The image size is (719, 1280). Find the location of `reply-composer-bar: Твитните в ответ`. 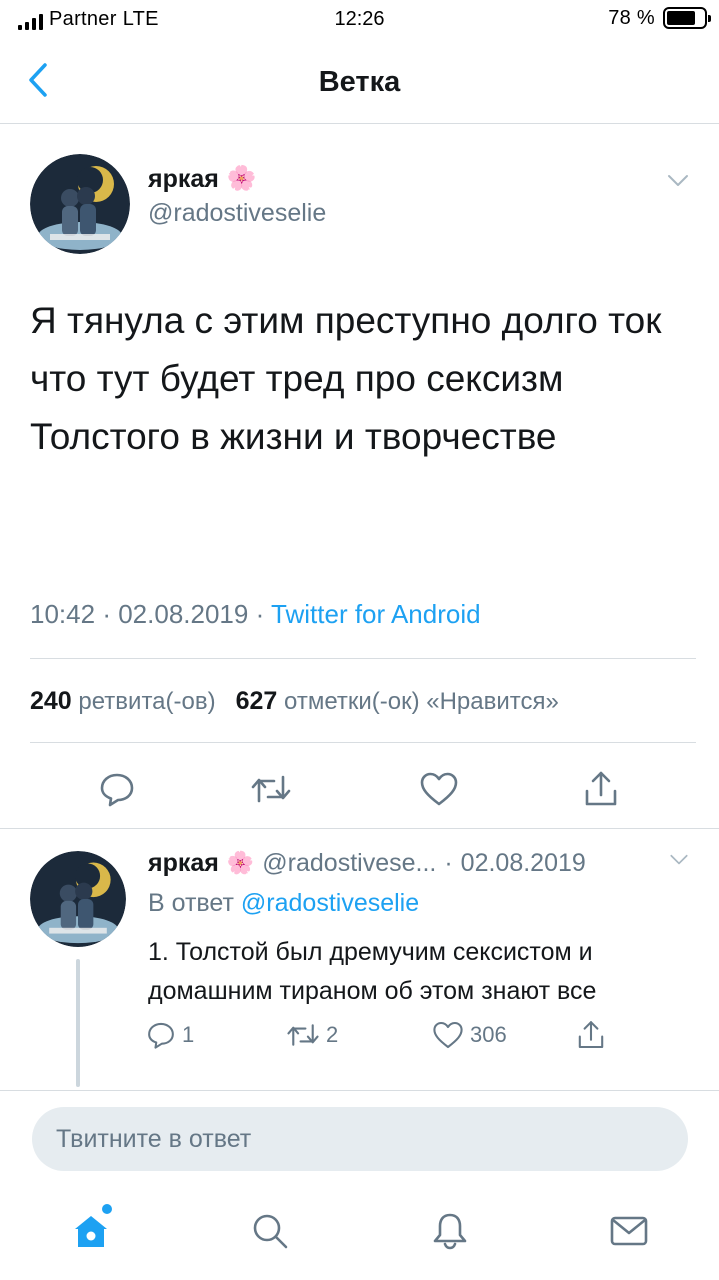

reply-composer-bar: Твитните в ответ is located at coordinates (359, 1135).